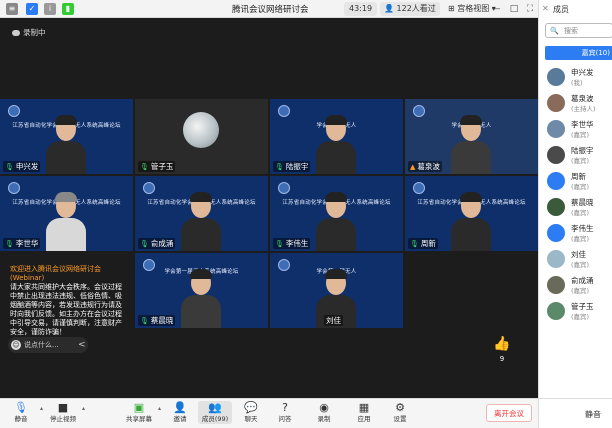 This screenshot has width=612, height=428. I want to click on member-search-input: 🔍 搜索, so click(578, 30).